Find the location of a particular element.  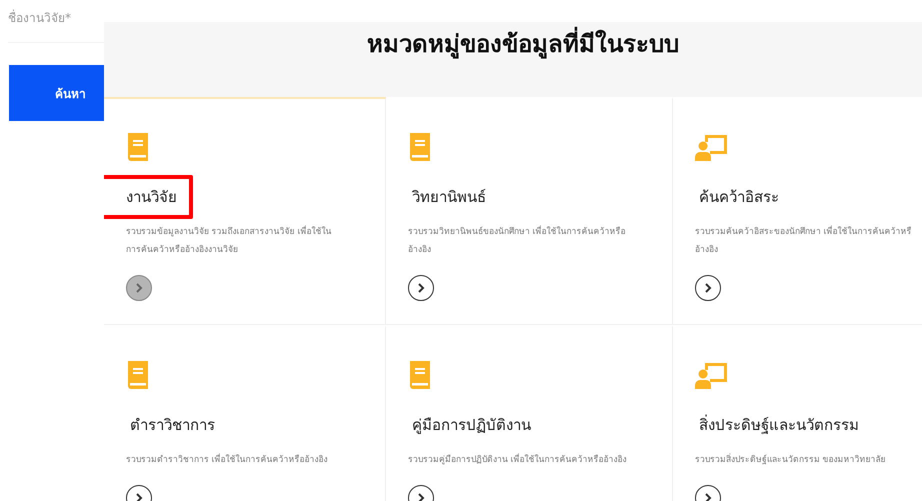

category-card: สิ่งประดิษฐ์และนวัตกรรม รวบรวมสิ่งประดิษฐ์และนวัตกรรม ของมหาวิทยาลัย is located at coordinates (797, 413).